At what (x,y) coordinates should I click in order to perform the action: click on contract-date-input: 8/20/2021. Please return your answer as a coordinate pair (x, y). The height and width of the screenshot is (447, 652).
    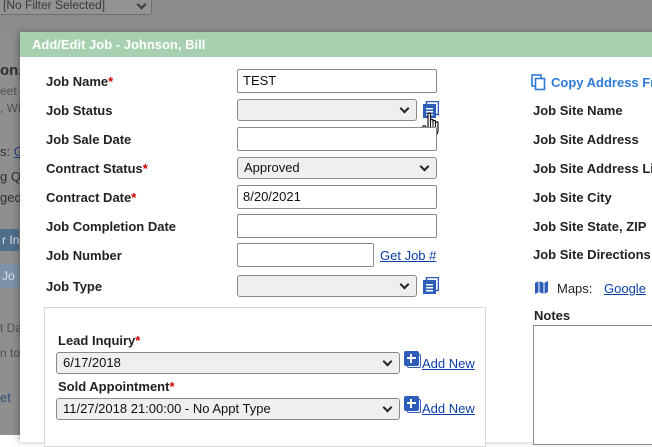
    Looking at the image, I should click on (337, 197).